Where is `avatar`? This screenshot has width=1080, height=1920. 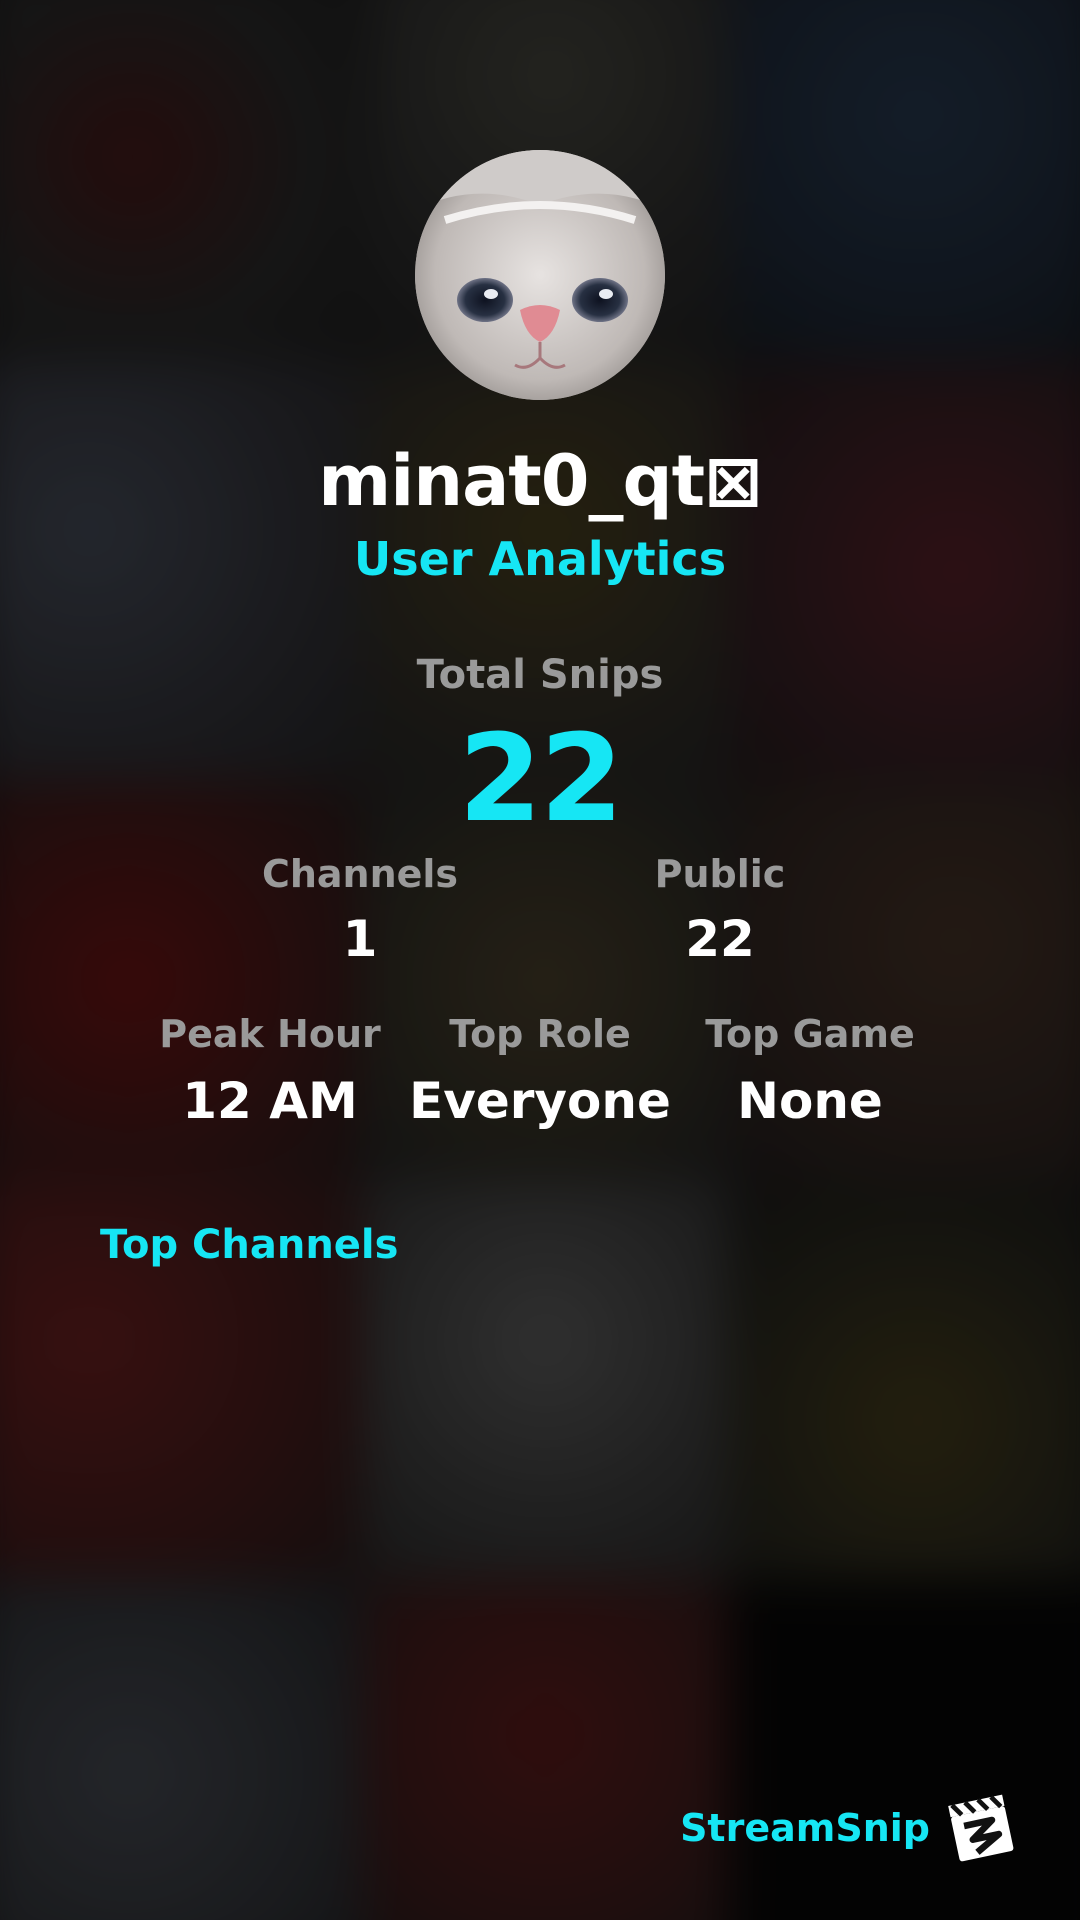
avatar is located at coordinates (540, 275).